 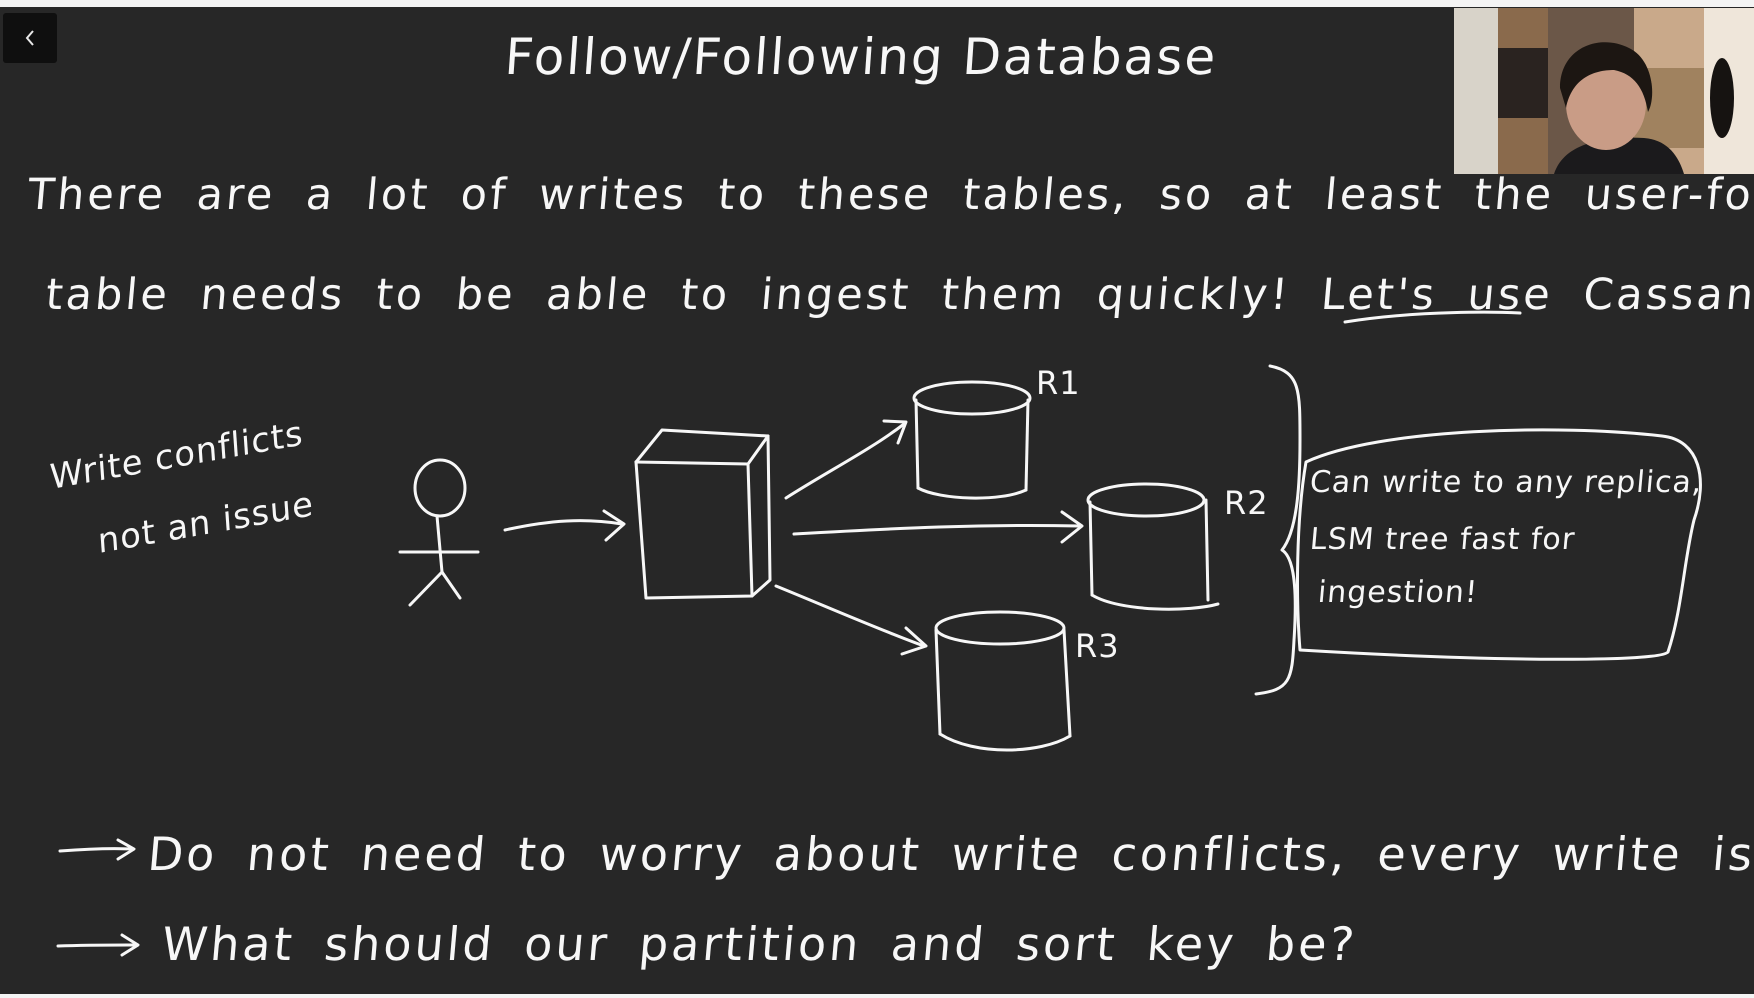 What do you see at coordinates (1432, 317) in the screenshot?
I see `cassandra-underline` at bounding box center [1432, 317].